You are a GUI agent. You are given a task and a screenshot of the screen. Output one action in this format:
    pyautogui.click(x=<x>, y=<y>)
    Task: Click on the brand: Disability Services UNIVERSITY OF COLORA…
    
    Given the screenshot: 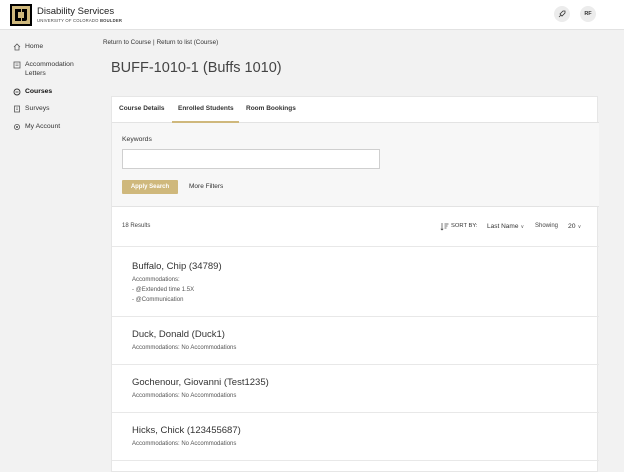 What is the action you would take?
    pyautogui.click(x=80, y=15)
    